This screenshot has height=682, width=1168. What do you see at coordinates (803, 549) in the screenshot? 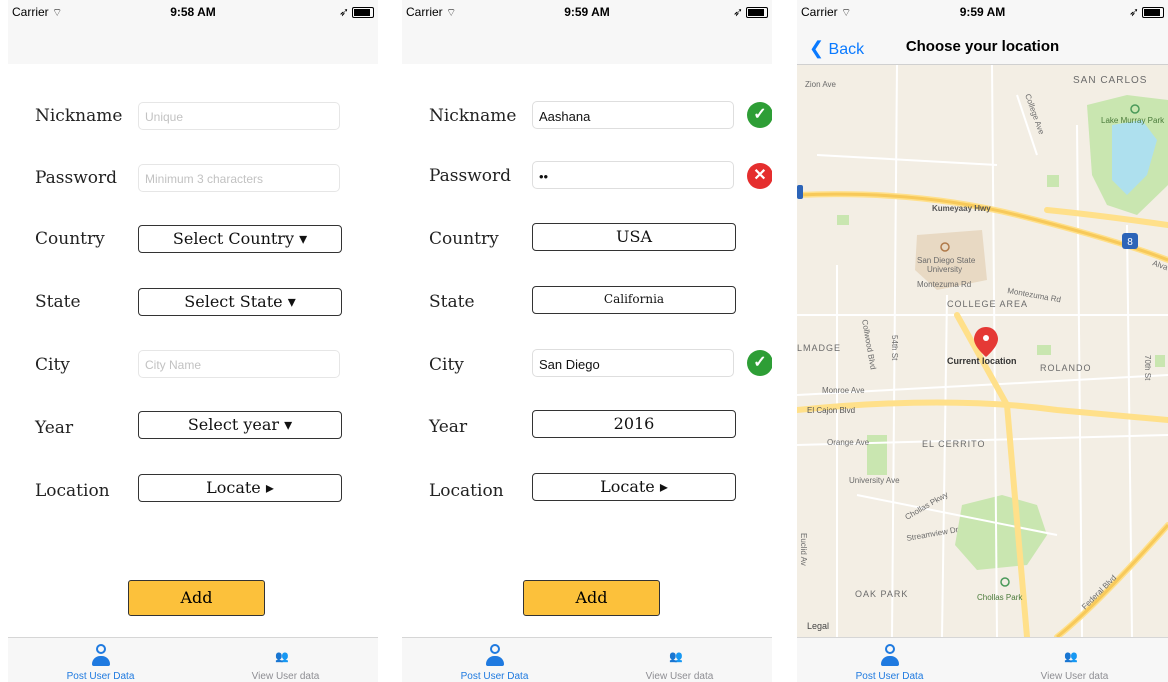
I see `map-label-euclid: Euclid Av` at bounding box center [803, 549].